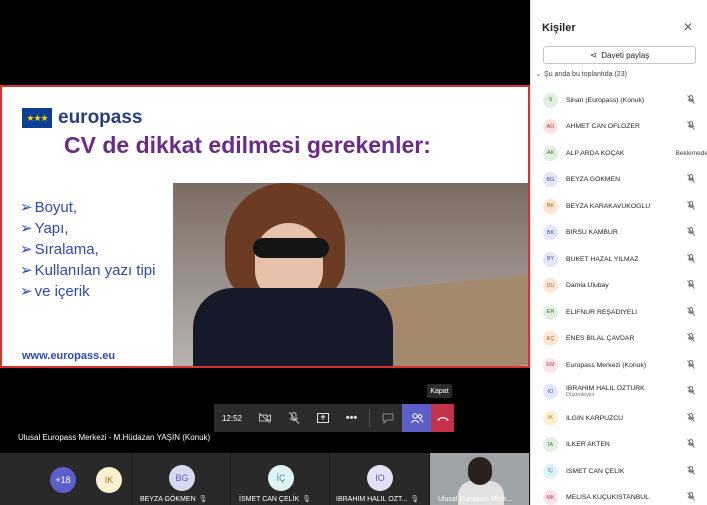 The height and width of the screenshot is (505, 707). What do you see at coordinates (550, 312) in the screenshot?
I see `avatar: ER` at bounding box center [550, 312].